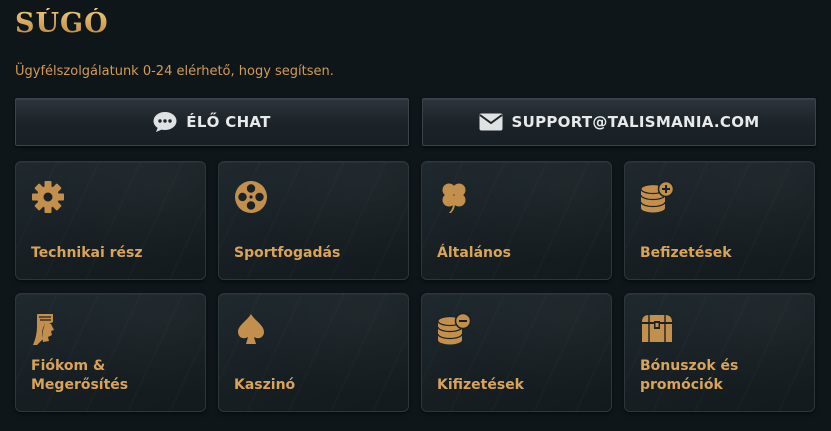 The width and height of the screenshot is (831, 431). I want to click on spade-icon, so click(251, 329).